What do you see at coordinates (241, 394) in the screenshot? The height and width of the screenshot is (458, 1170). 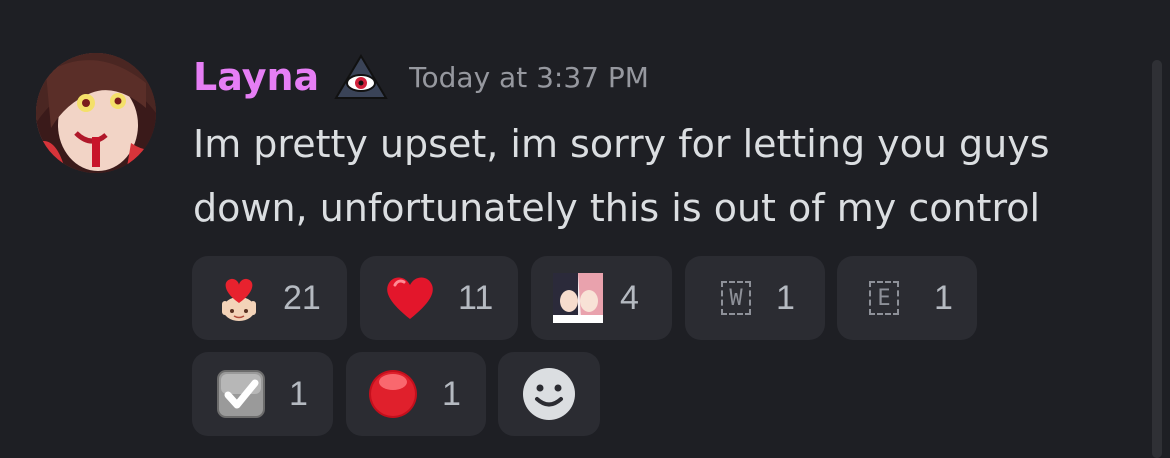 I see `check-box-emoji` at bounding box center [241, 394].